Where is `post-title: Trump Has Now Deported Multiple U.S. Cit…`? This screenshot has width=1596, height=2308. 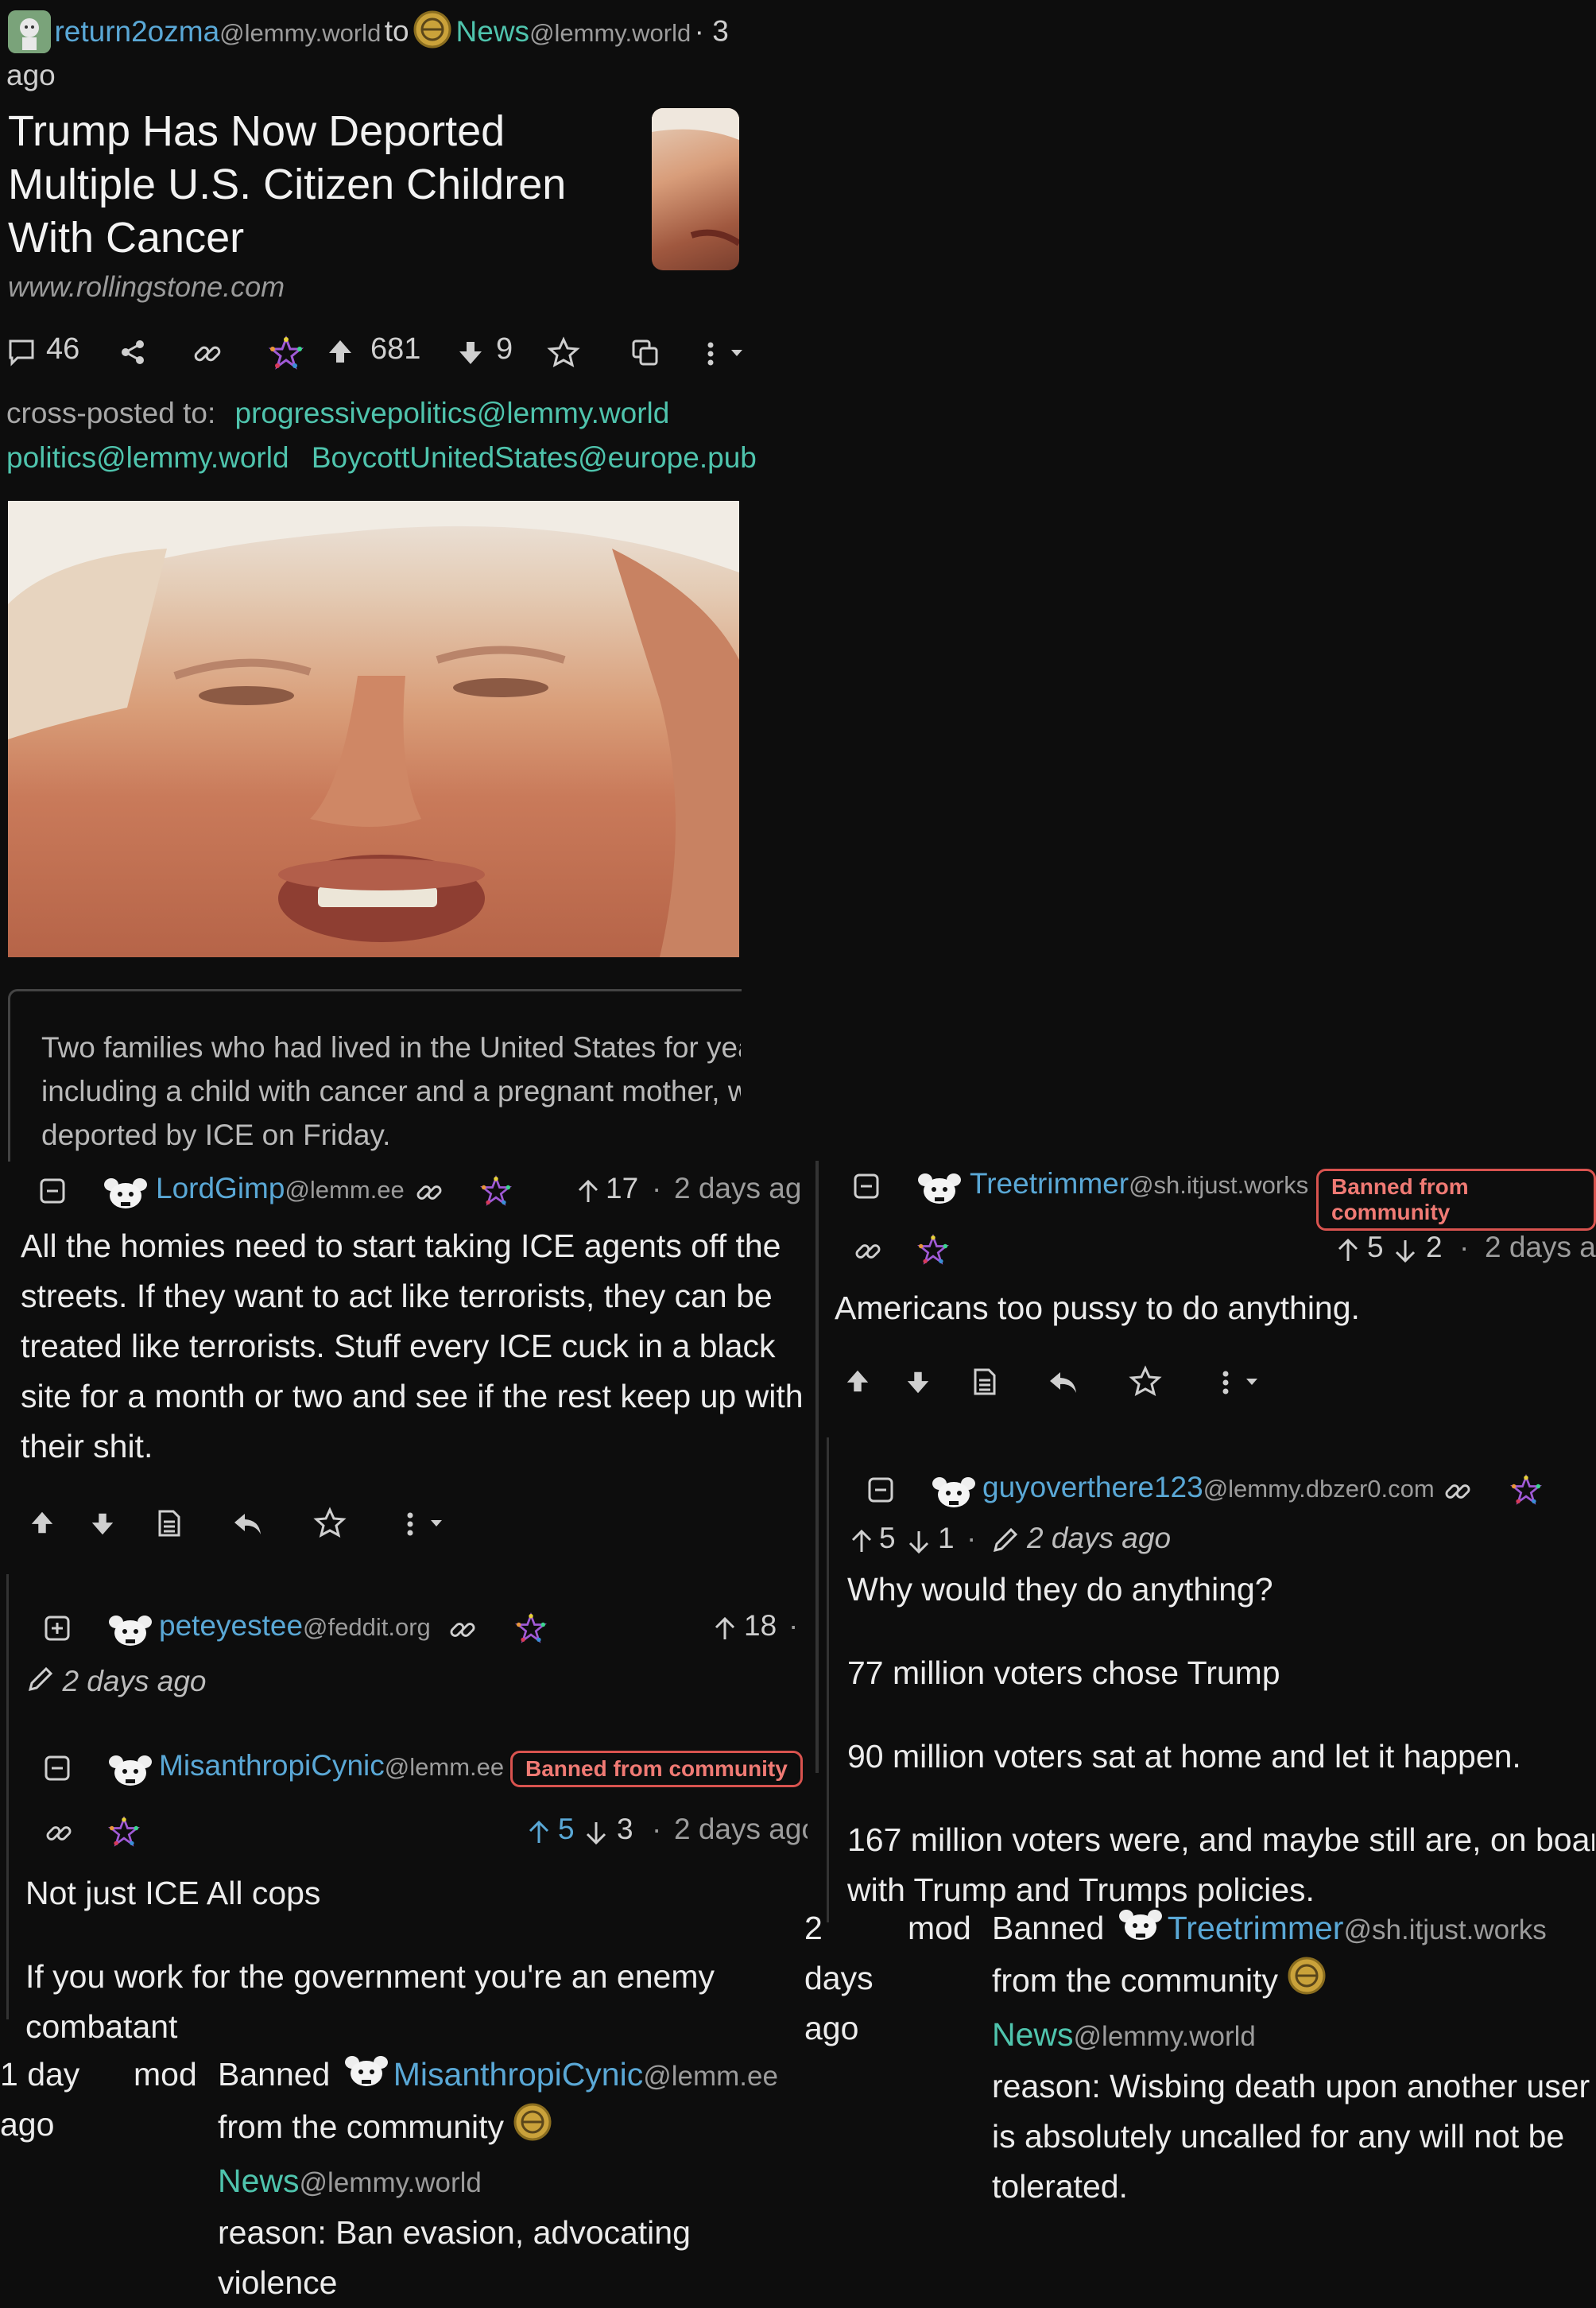 post-title: Trump Has Now Deported Multiple U.S. Cit… is located at coordinates (287, 185).